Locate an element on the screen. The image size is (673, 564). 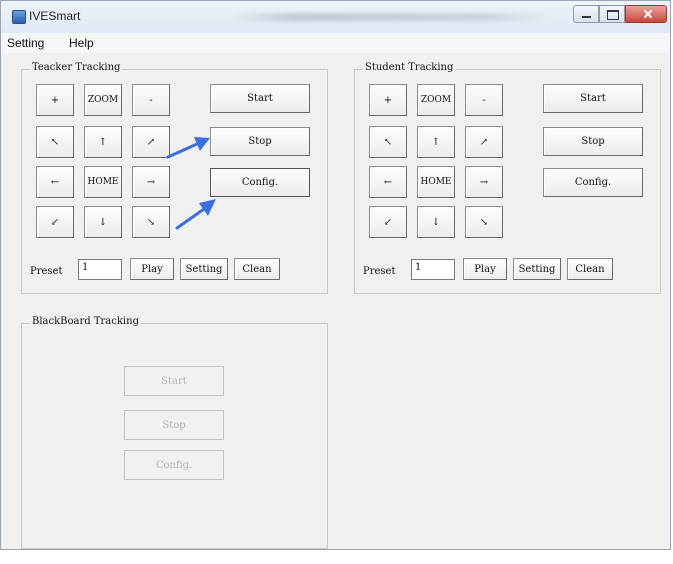
menu-setting: Setting is located at coordinates (25, 43).